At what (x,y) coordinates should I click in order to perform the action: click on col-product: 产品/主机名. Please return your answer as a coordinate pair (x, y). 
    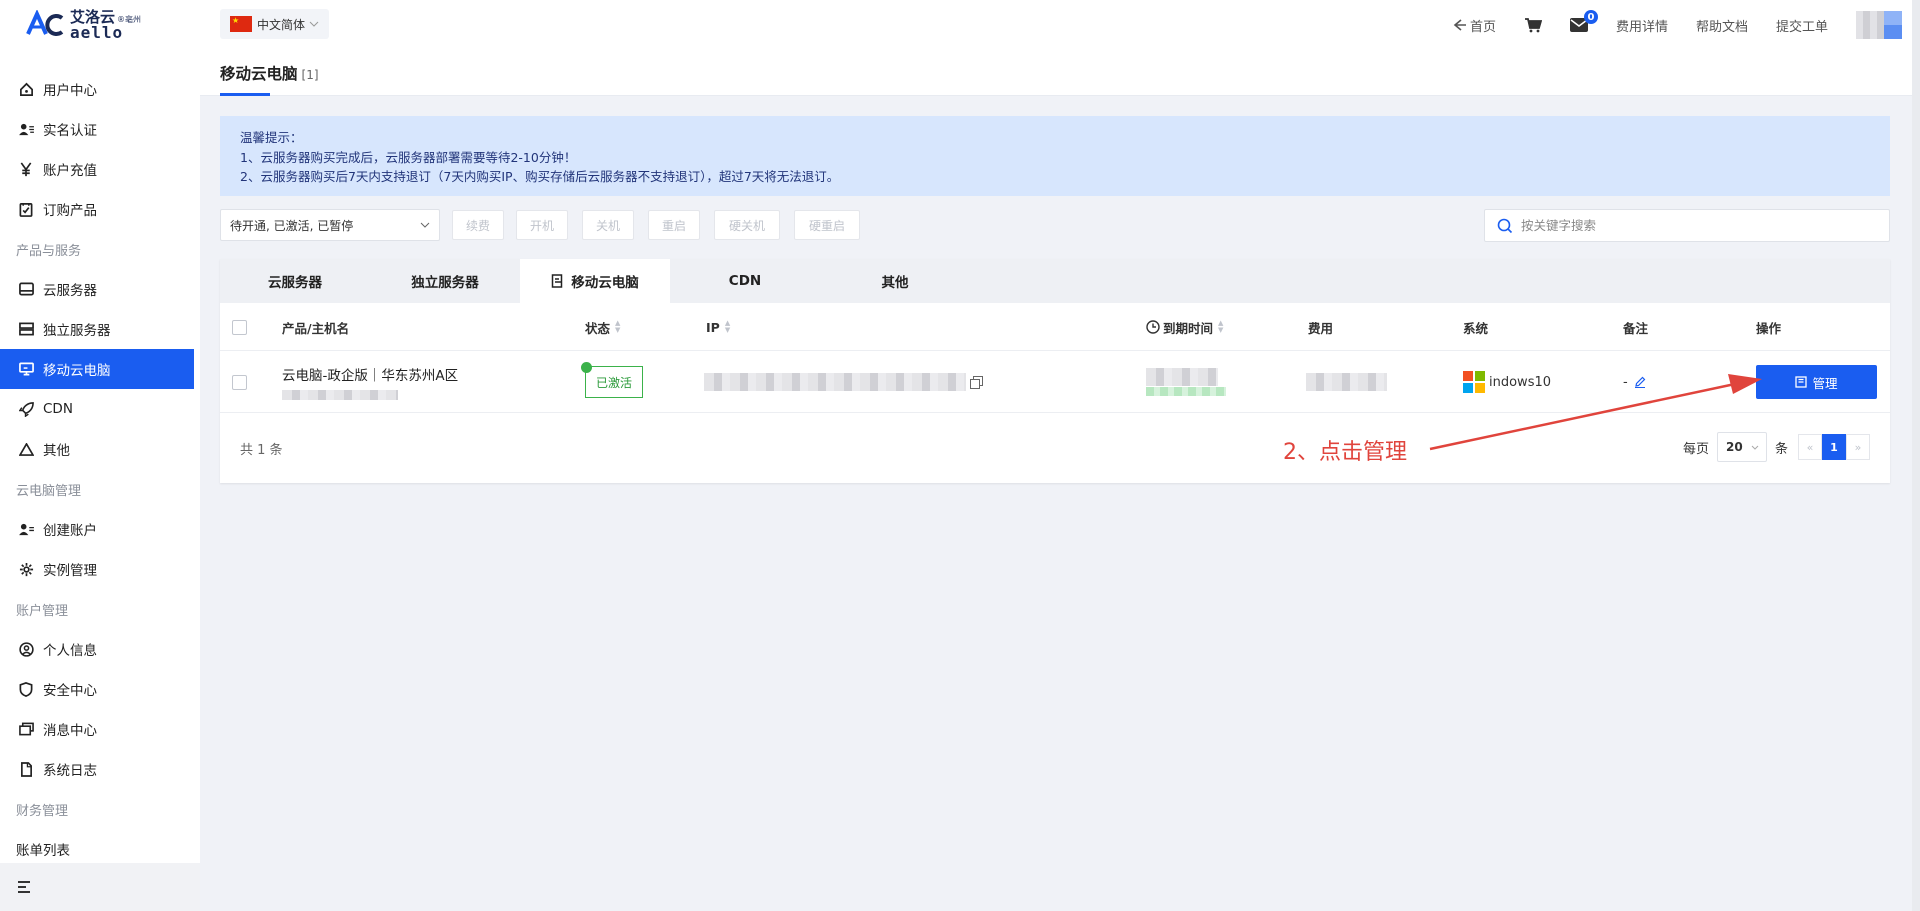
    Looking at the image, I should click on (316, 328).